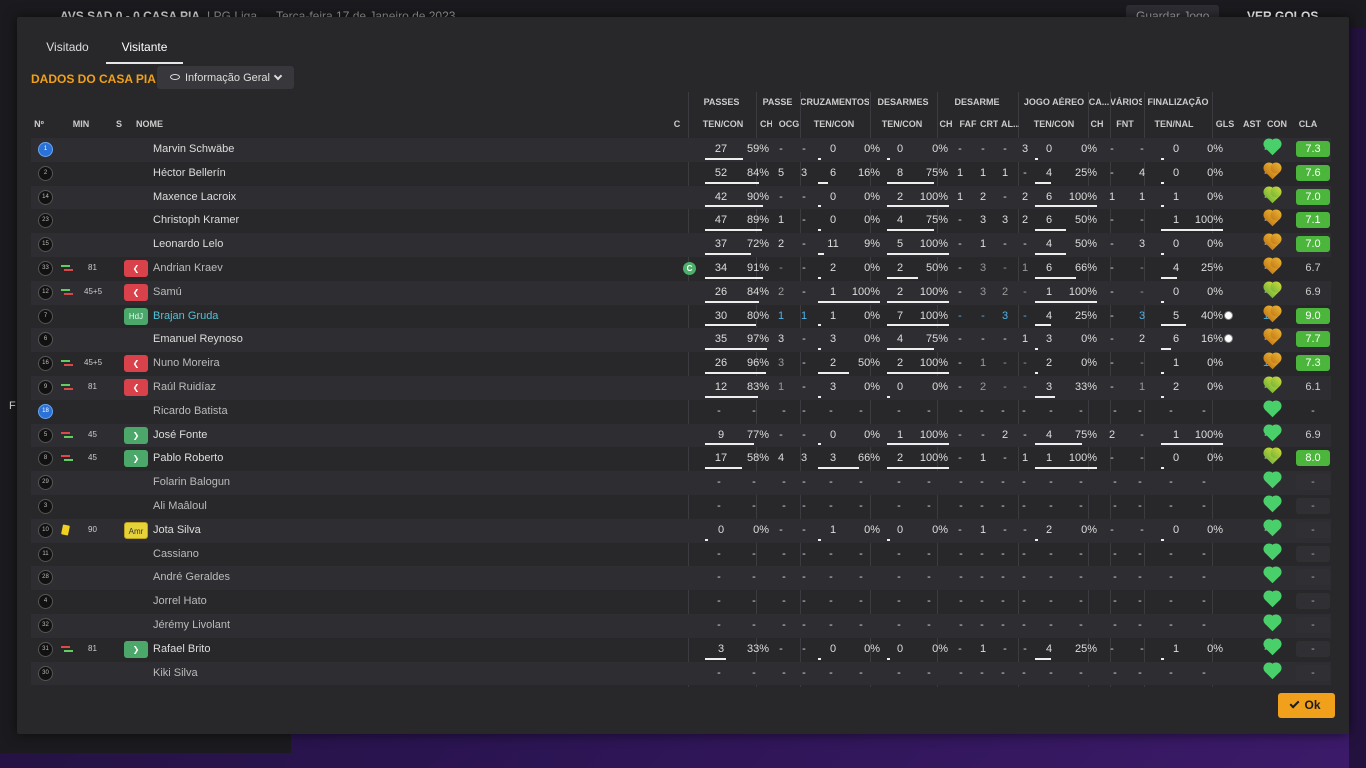  What do you see at coordinates (681, 673) in the screenshot?
I see `table-row: 30 Kiki Silva - - - - - - - - - - - - - - - - - - -` at bounding box center [681, 673].